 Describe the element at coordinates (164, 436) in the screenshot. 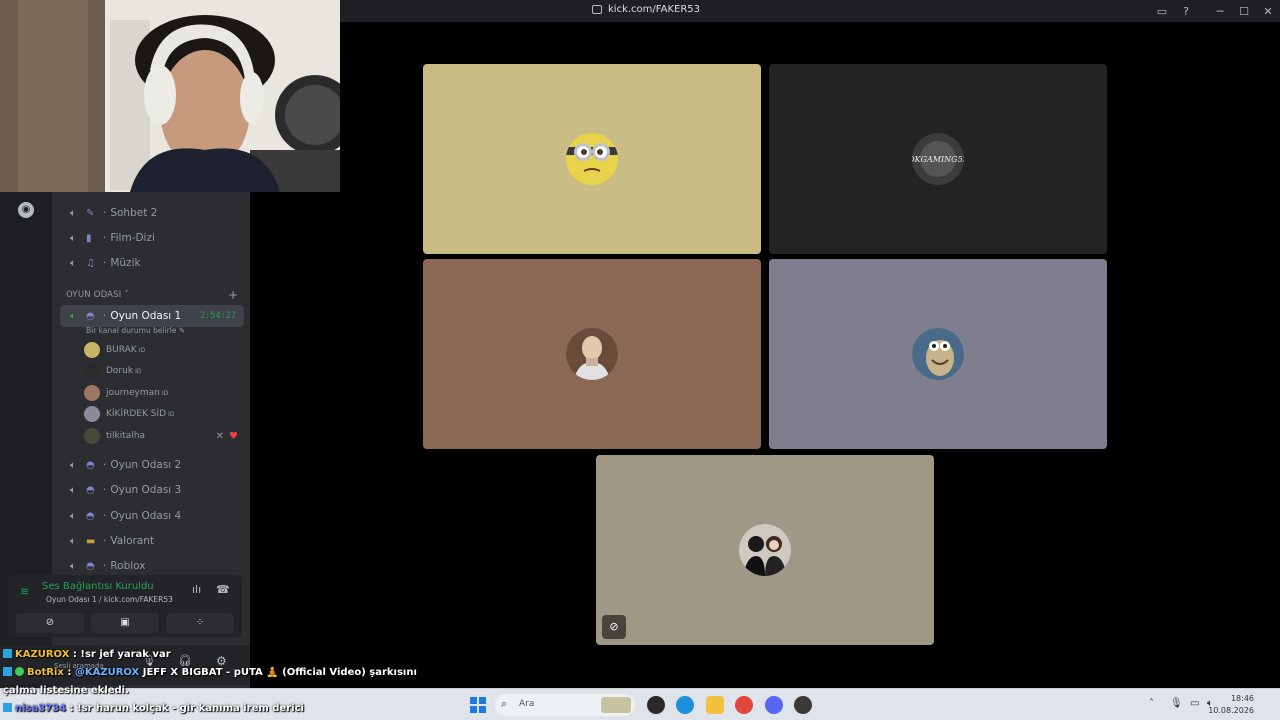

I see `voice-user: tilkitalha ✕ ♥` at that location.